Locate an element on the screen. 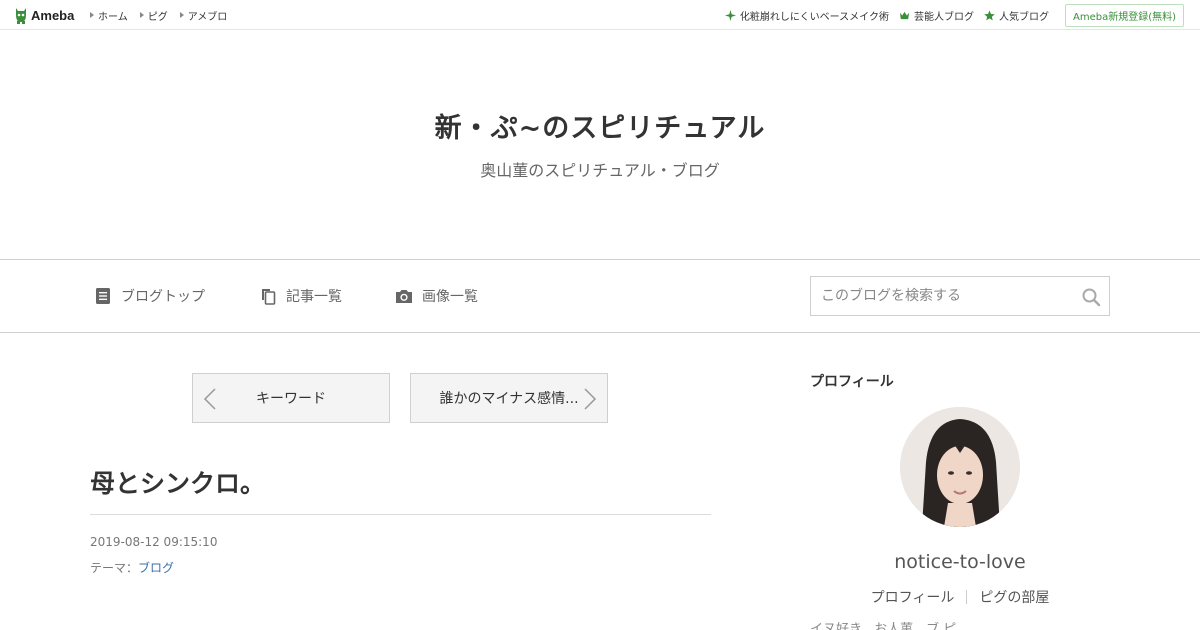 This screenshot has width=1200, height=630. nav-image-list: 画像一覧 is located at coordinates (436, 296).